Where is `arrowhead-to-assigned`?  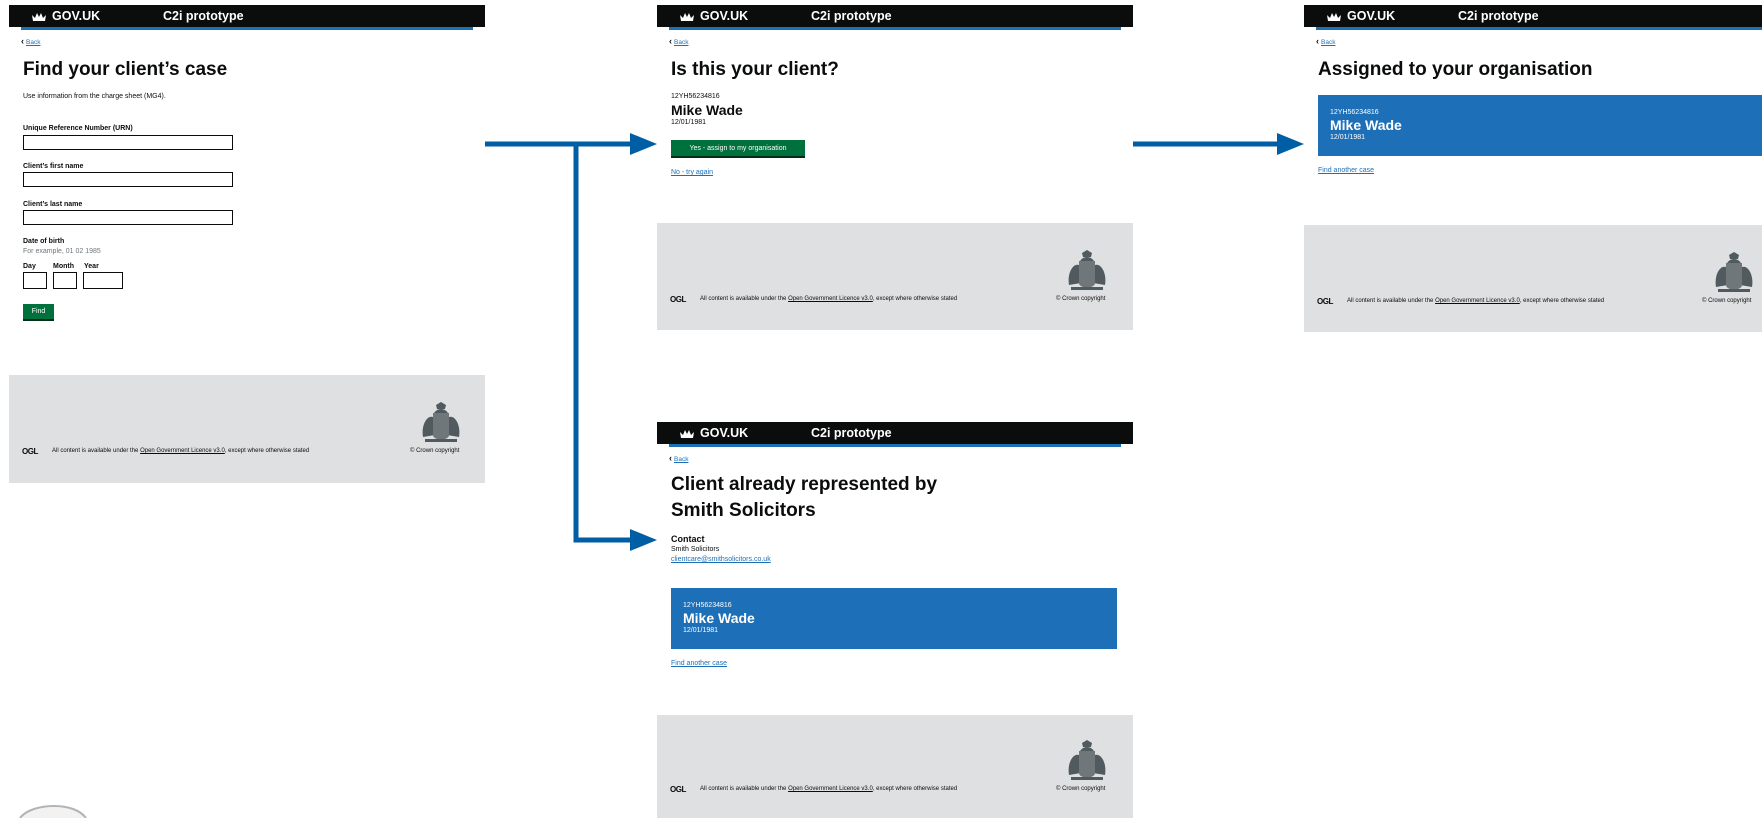 arrowhead-to-assigned is located at coordinates (1290, 144).